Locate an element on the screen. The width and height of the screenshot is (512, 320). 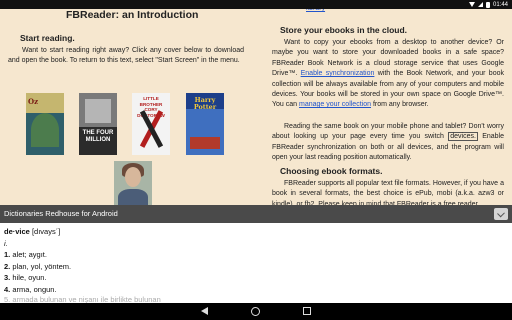
pronunciation: [dıvays´] is located at coordinates (46, 231).